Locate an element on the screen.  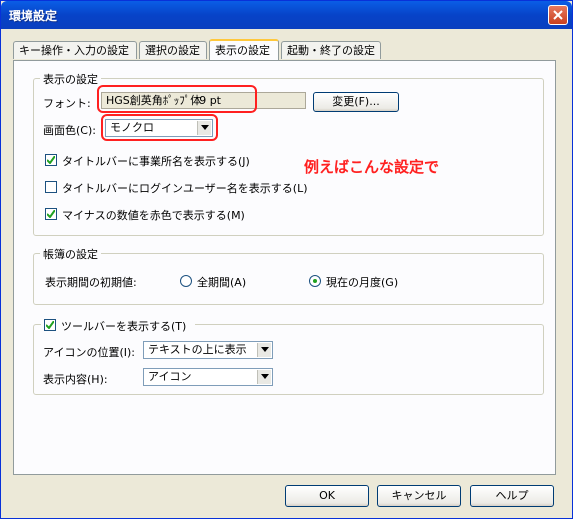
close-button is located at coordinates (558, 15).